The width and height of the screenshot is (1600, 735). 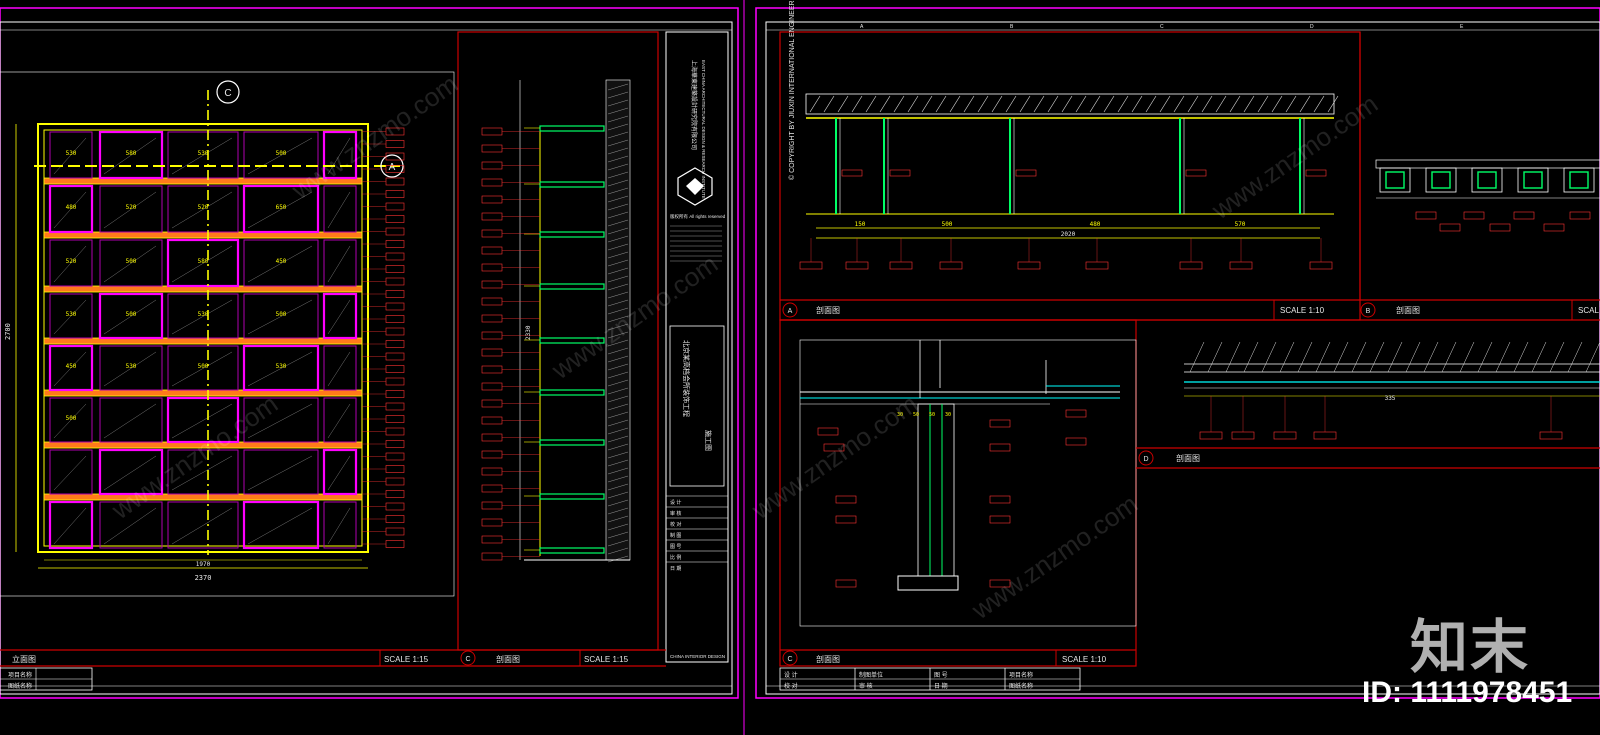 What do you see at coordinates (790, 311) in the screenshot?
I see `view-a-marker-label: A` at bounding box center [790, 311].